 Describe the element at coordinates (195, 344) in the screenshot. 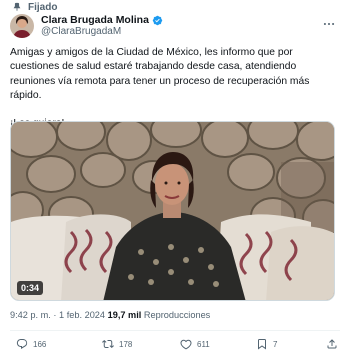

I see `like-button: 611` at that location.